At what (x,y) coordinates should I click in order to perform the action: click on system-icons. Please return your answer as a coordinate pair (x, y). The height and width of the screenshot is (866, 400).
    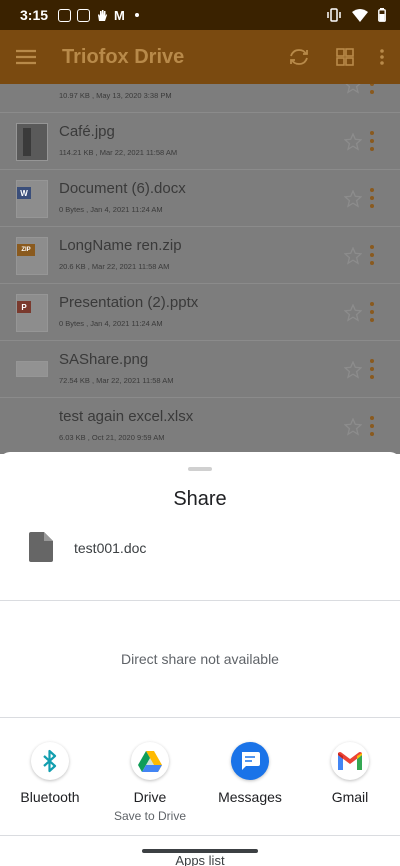
    Looking at the image, I should click on (356, 15).